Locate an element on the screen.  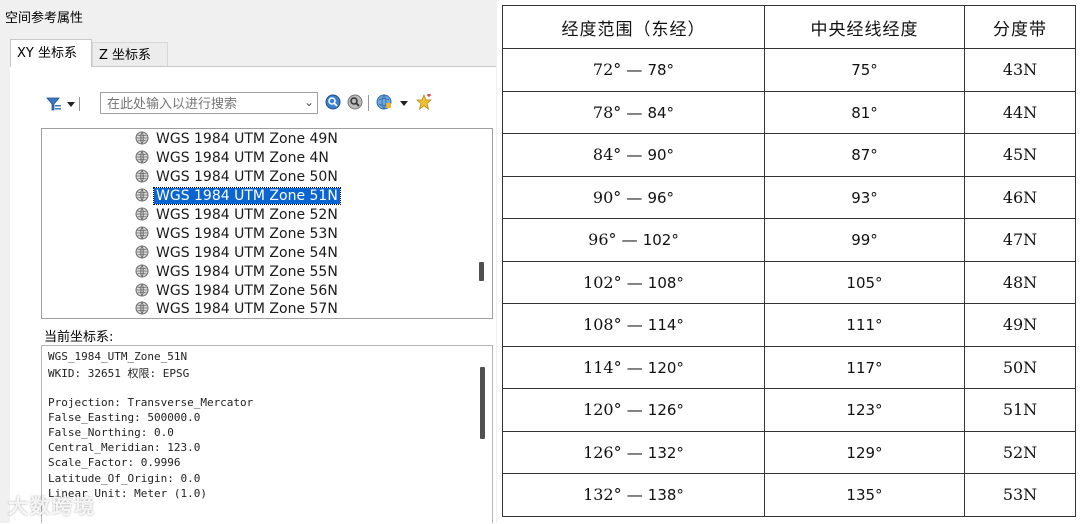
dialog-title: 空间参考属性 is located at coordinates (44, 18).